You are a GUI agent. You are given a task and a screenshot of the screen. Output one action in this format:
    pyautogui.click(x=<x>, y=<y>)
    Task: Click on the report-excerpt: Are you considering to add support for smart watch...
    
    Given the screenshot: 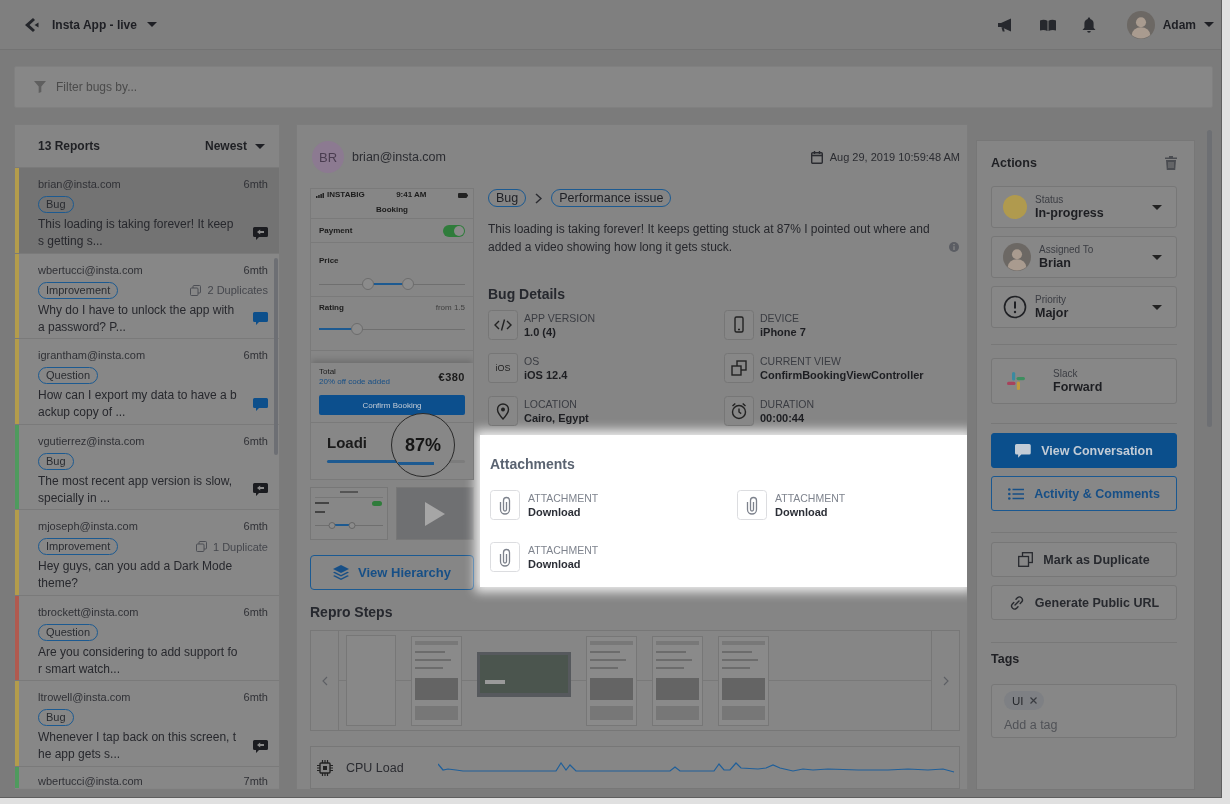 What is the action you would take?
    pyautogui.click(x=138, y=660)
    